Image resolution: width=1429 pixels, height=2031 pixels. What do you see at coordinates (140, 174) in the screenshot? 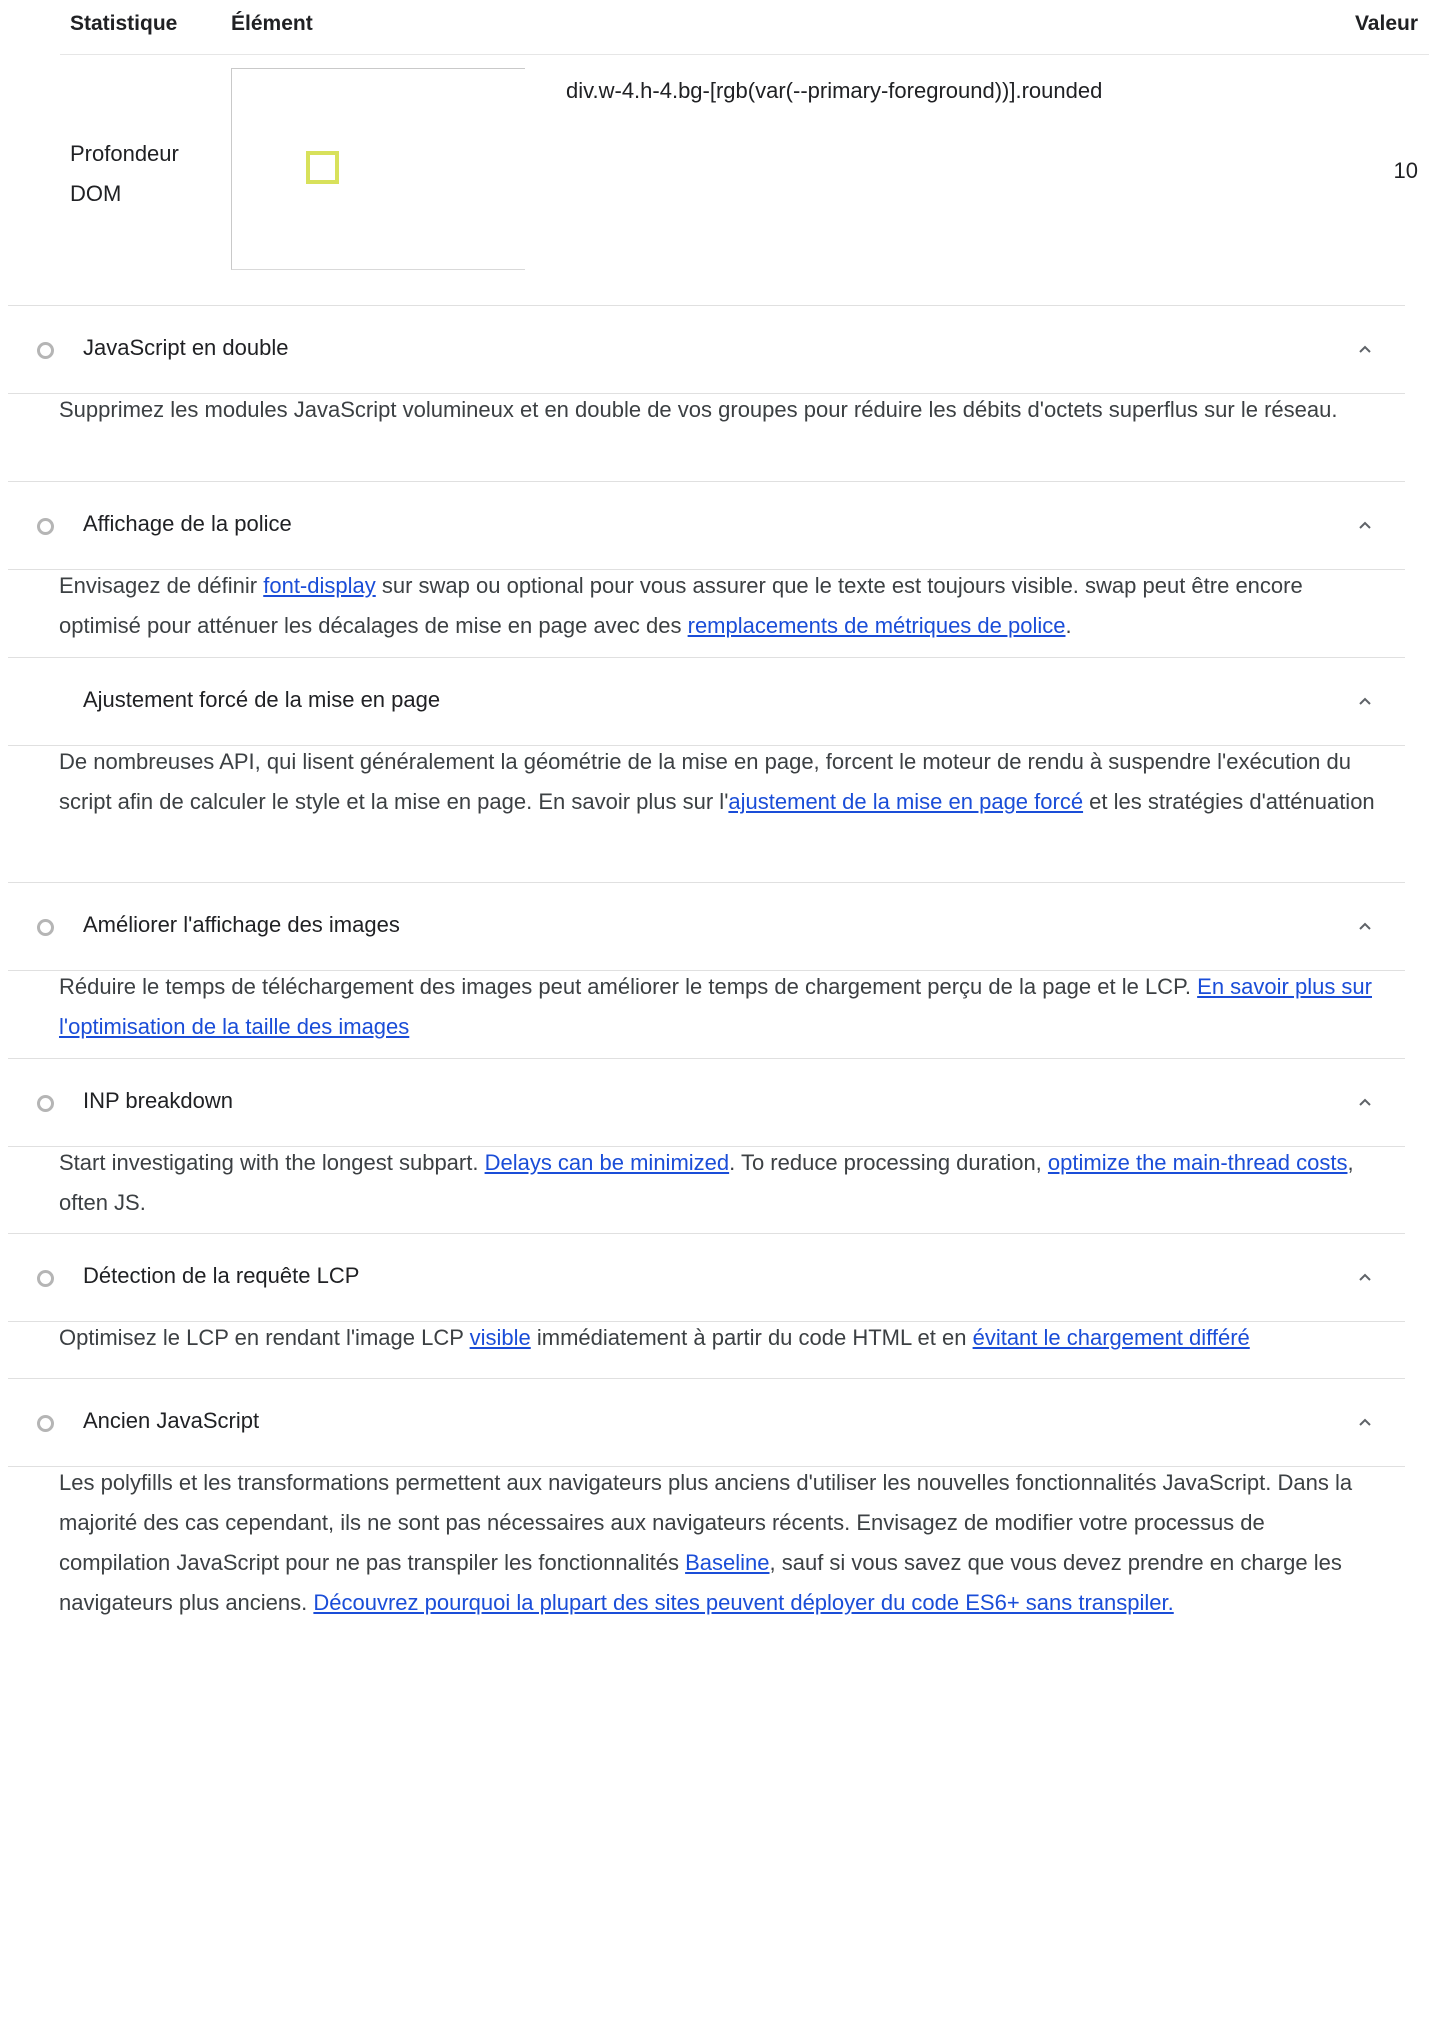
I see `statistic-name: Profondeur DOM` at bounding box center [140, 174].